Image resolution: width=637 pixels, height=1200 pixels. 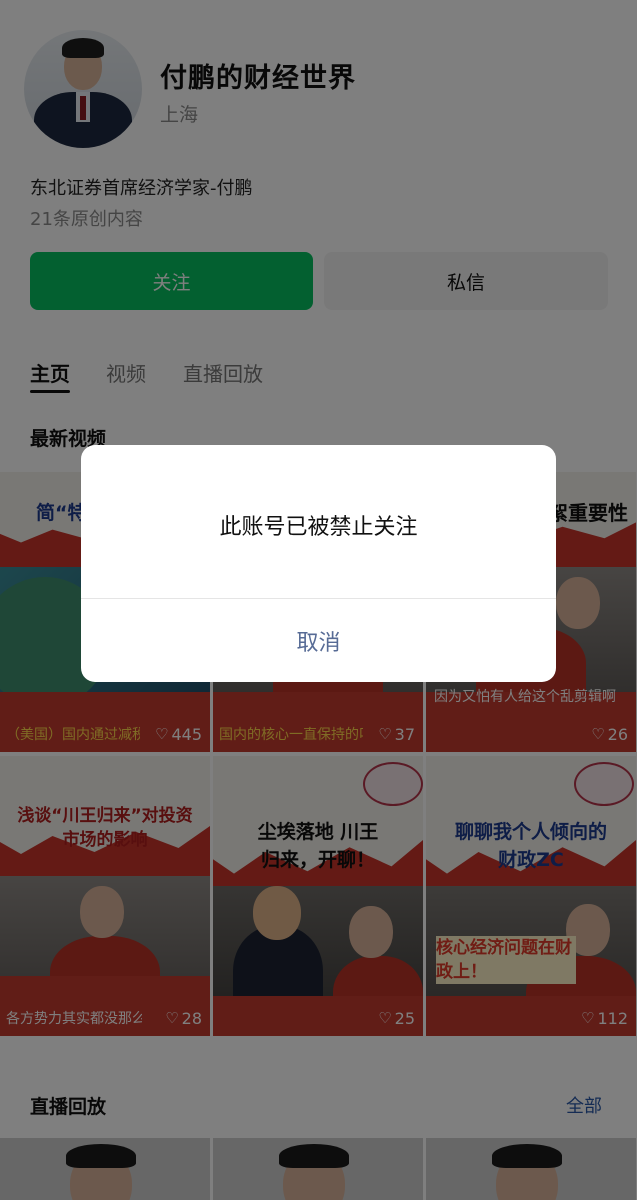 What do you see at coordinates (318, 527) in the screenshot?
I see `dialog-message: 此账号已被禁止关注` at bounding box center [318, 527].